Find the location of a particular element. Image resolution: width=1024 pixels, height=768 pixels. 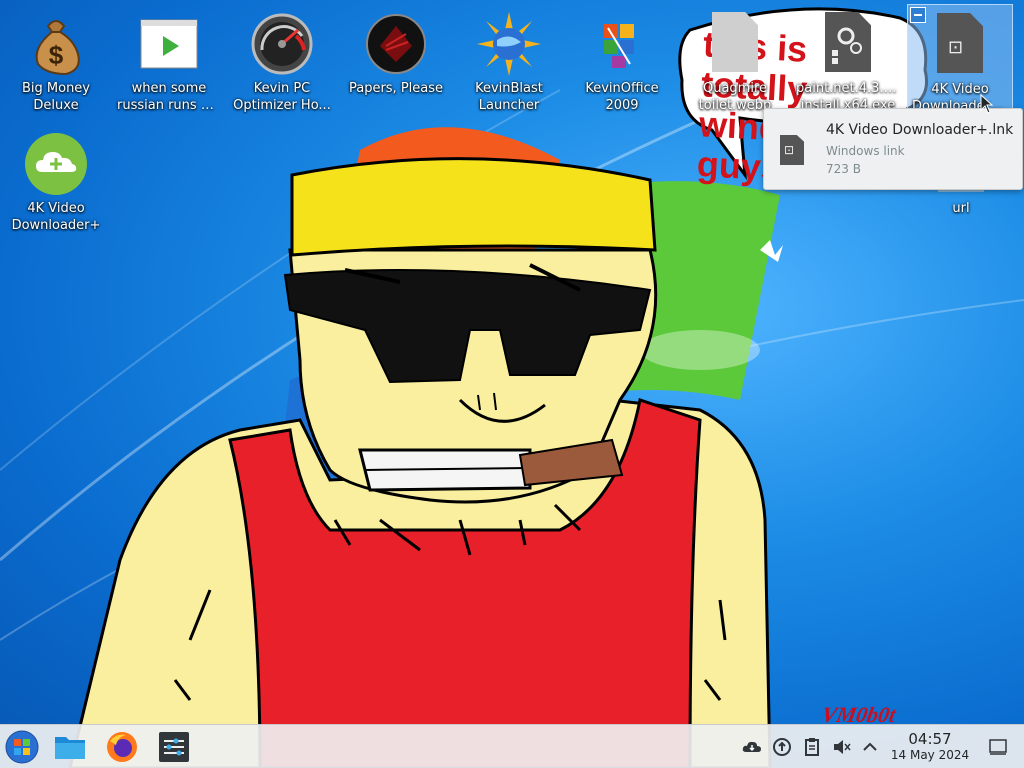

clipboard-tray-icon is located at coordinates (812, 747).